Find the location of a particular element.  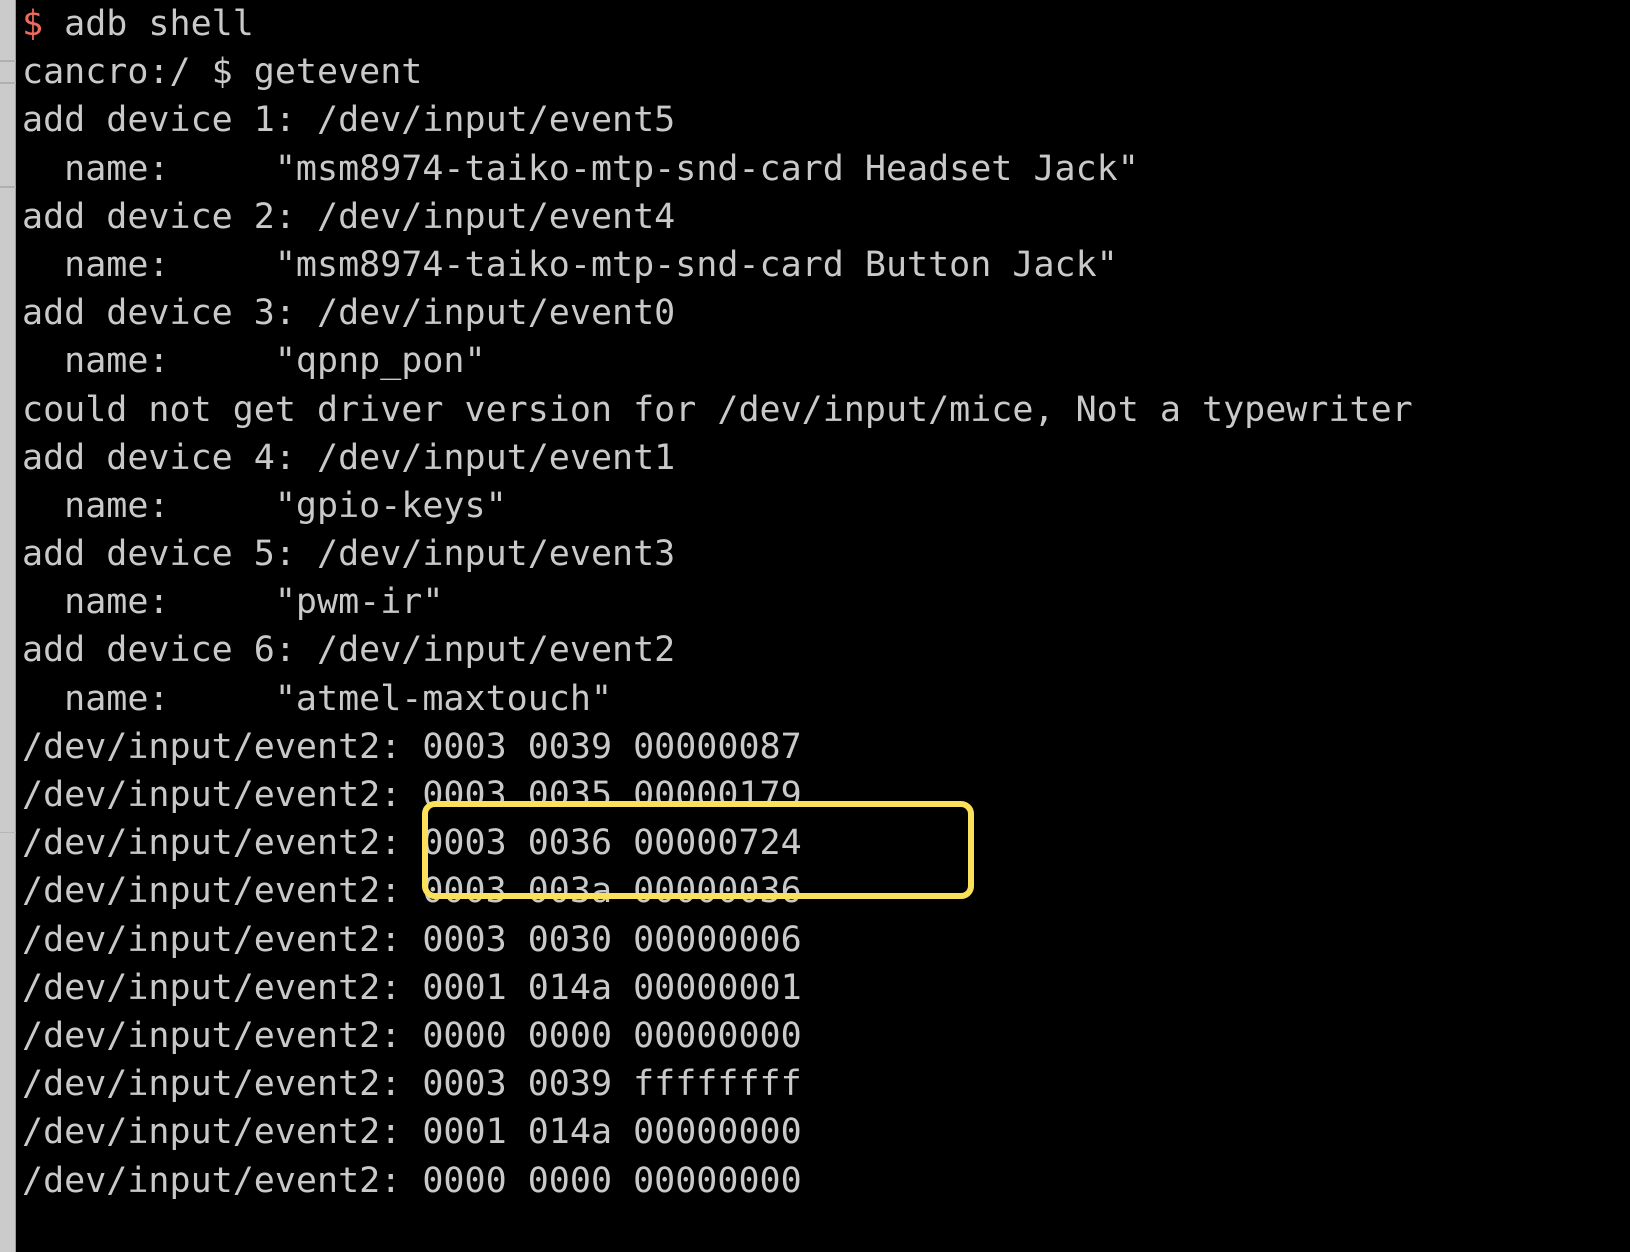

terminal-line: name: "qpnp_pon" is located at coordinates (826, 361).